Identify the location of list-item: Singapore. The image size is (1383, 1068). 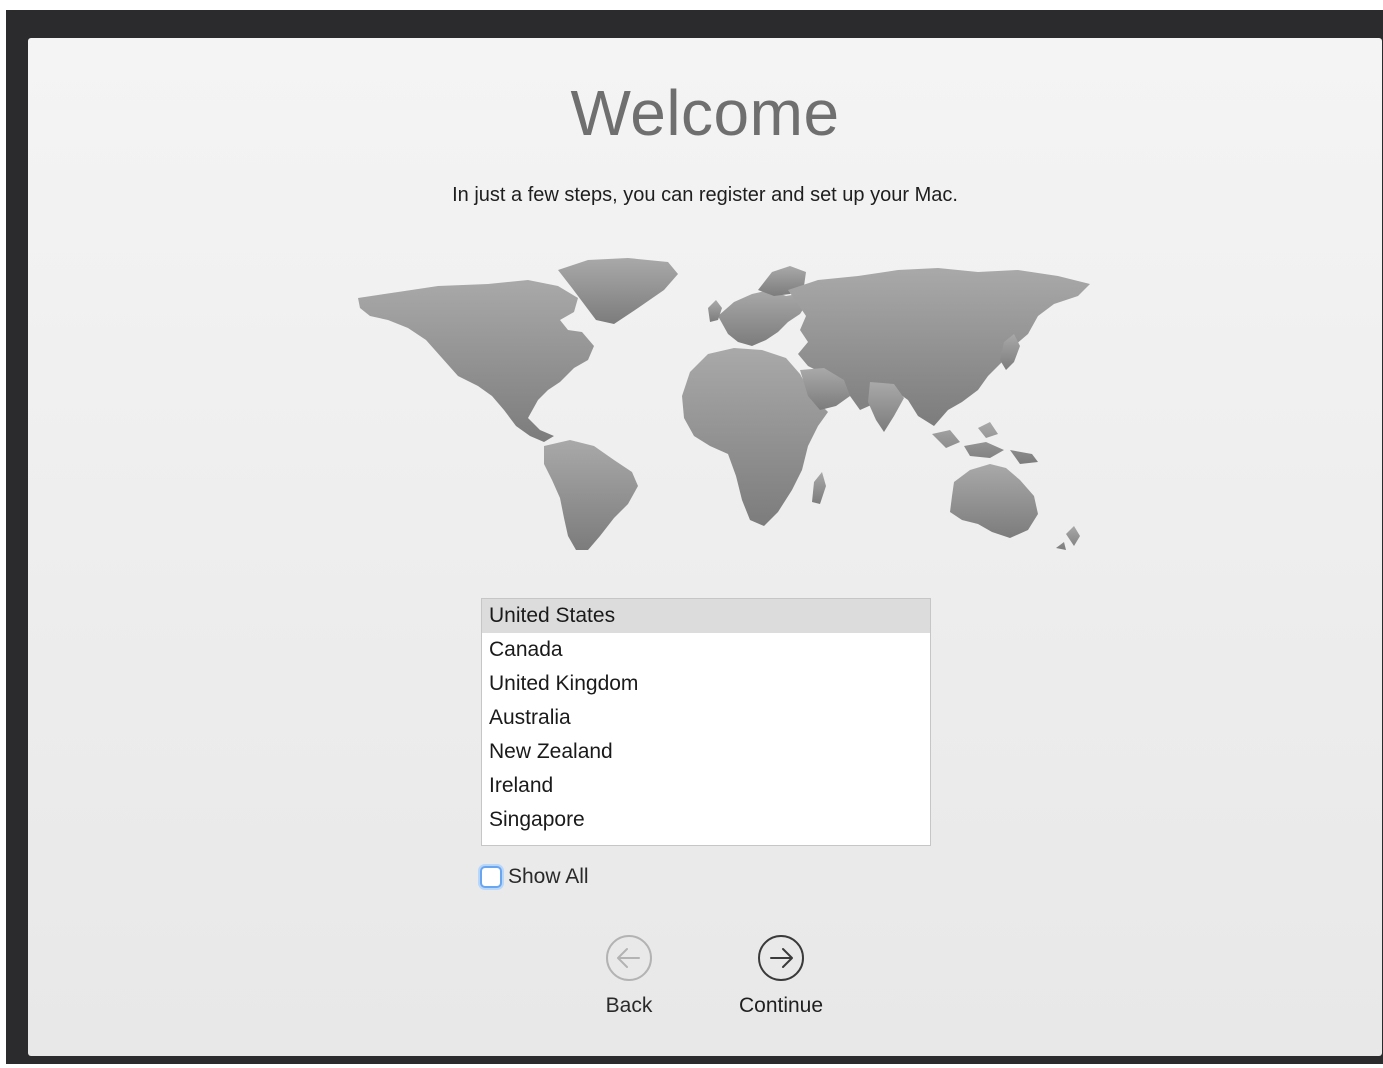
(706, 820).